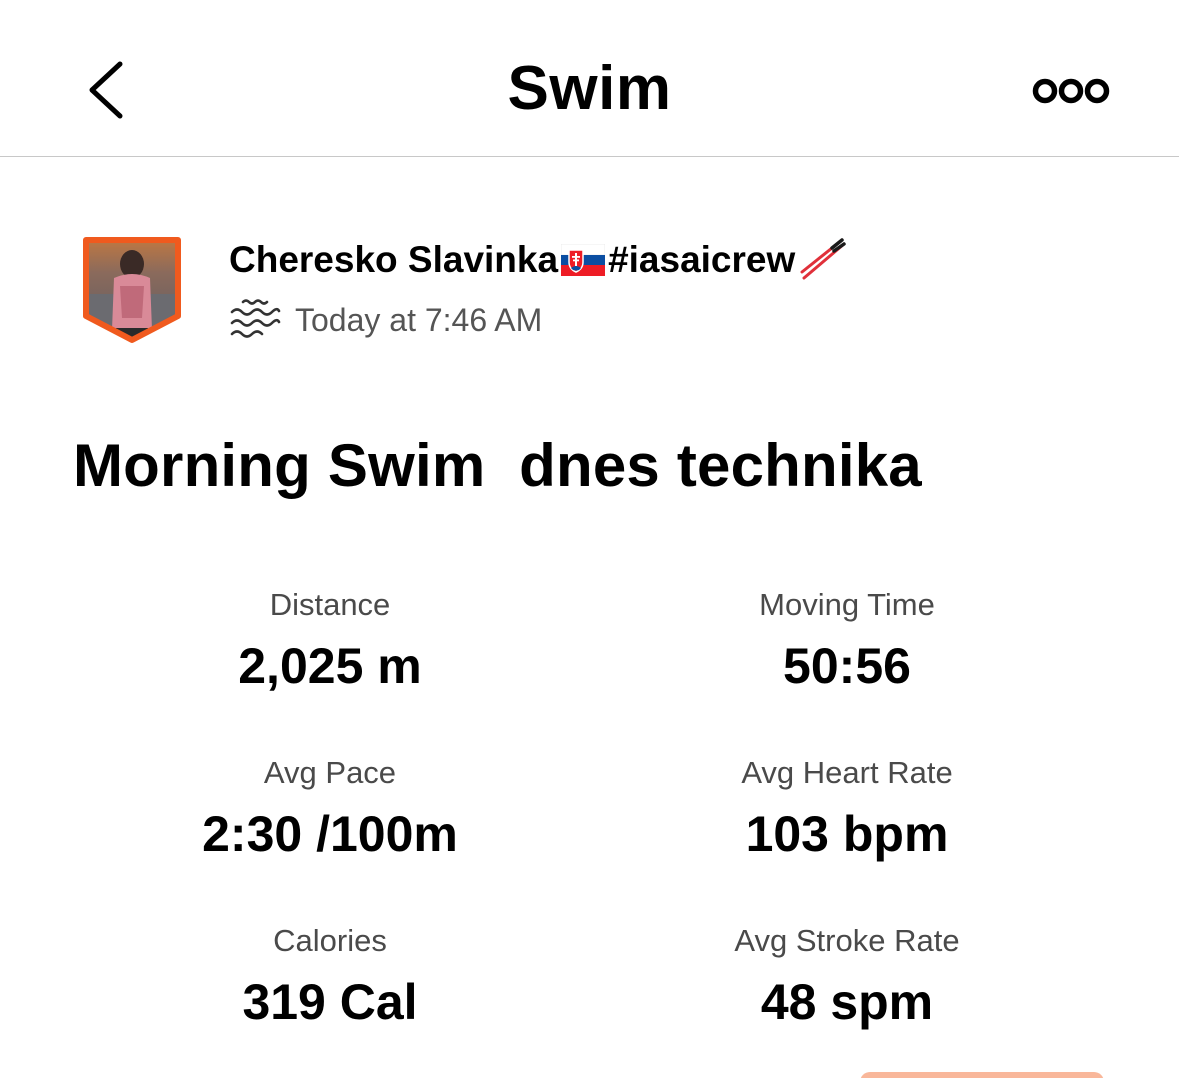 This screenshot has width=1179, height=1078. I want to click on activity-title: Morning Swim dnes technika, so click(497, 465).